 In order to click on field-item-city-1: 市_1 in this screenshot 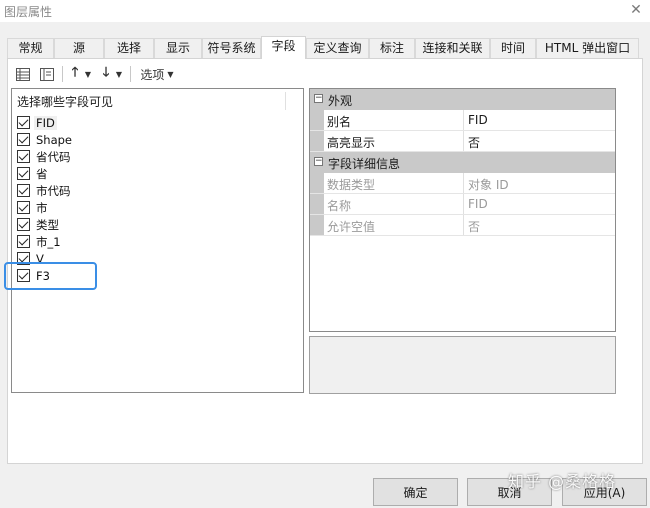, I will do `click(40, 241)`.